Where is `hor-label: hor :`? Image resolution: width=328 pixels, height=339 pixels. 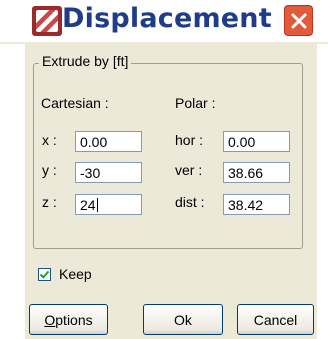 hor-label: hor : is located at coordinates (189, 140).